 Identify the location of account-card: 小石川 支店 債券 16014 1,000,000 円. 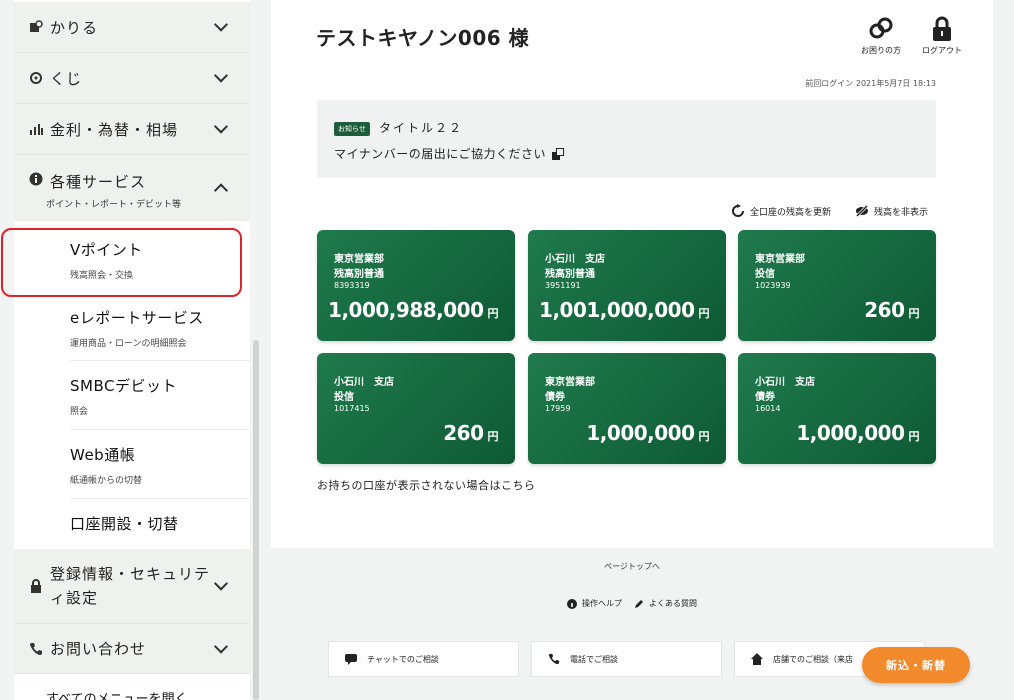
(837, 408).